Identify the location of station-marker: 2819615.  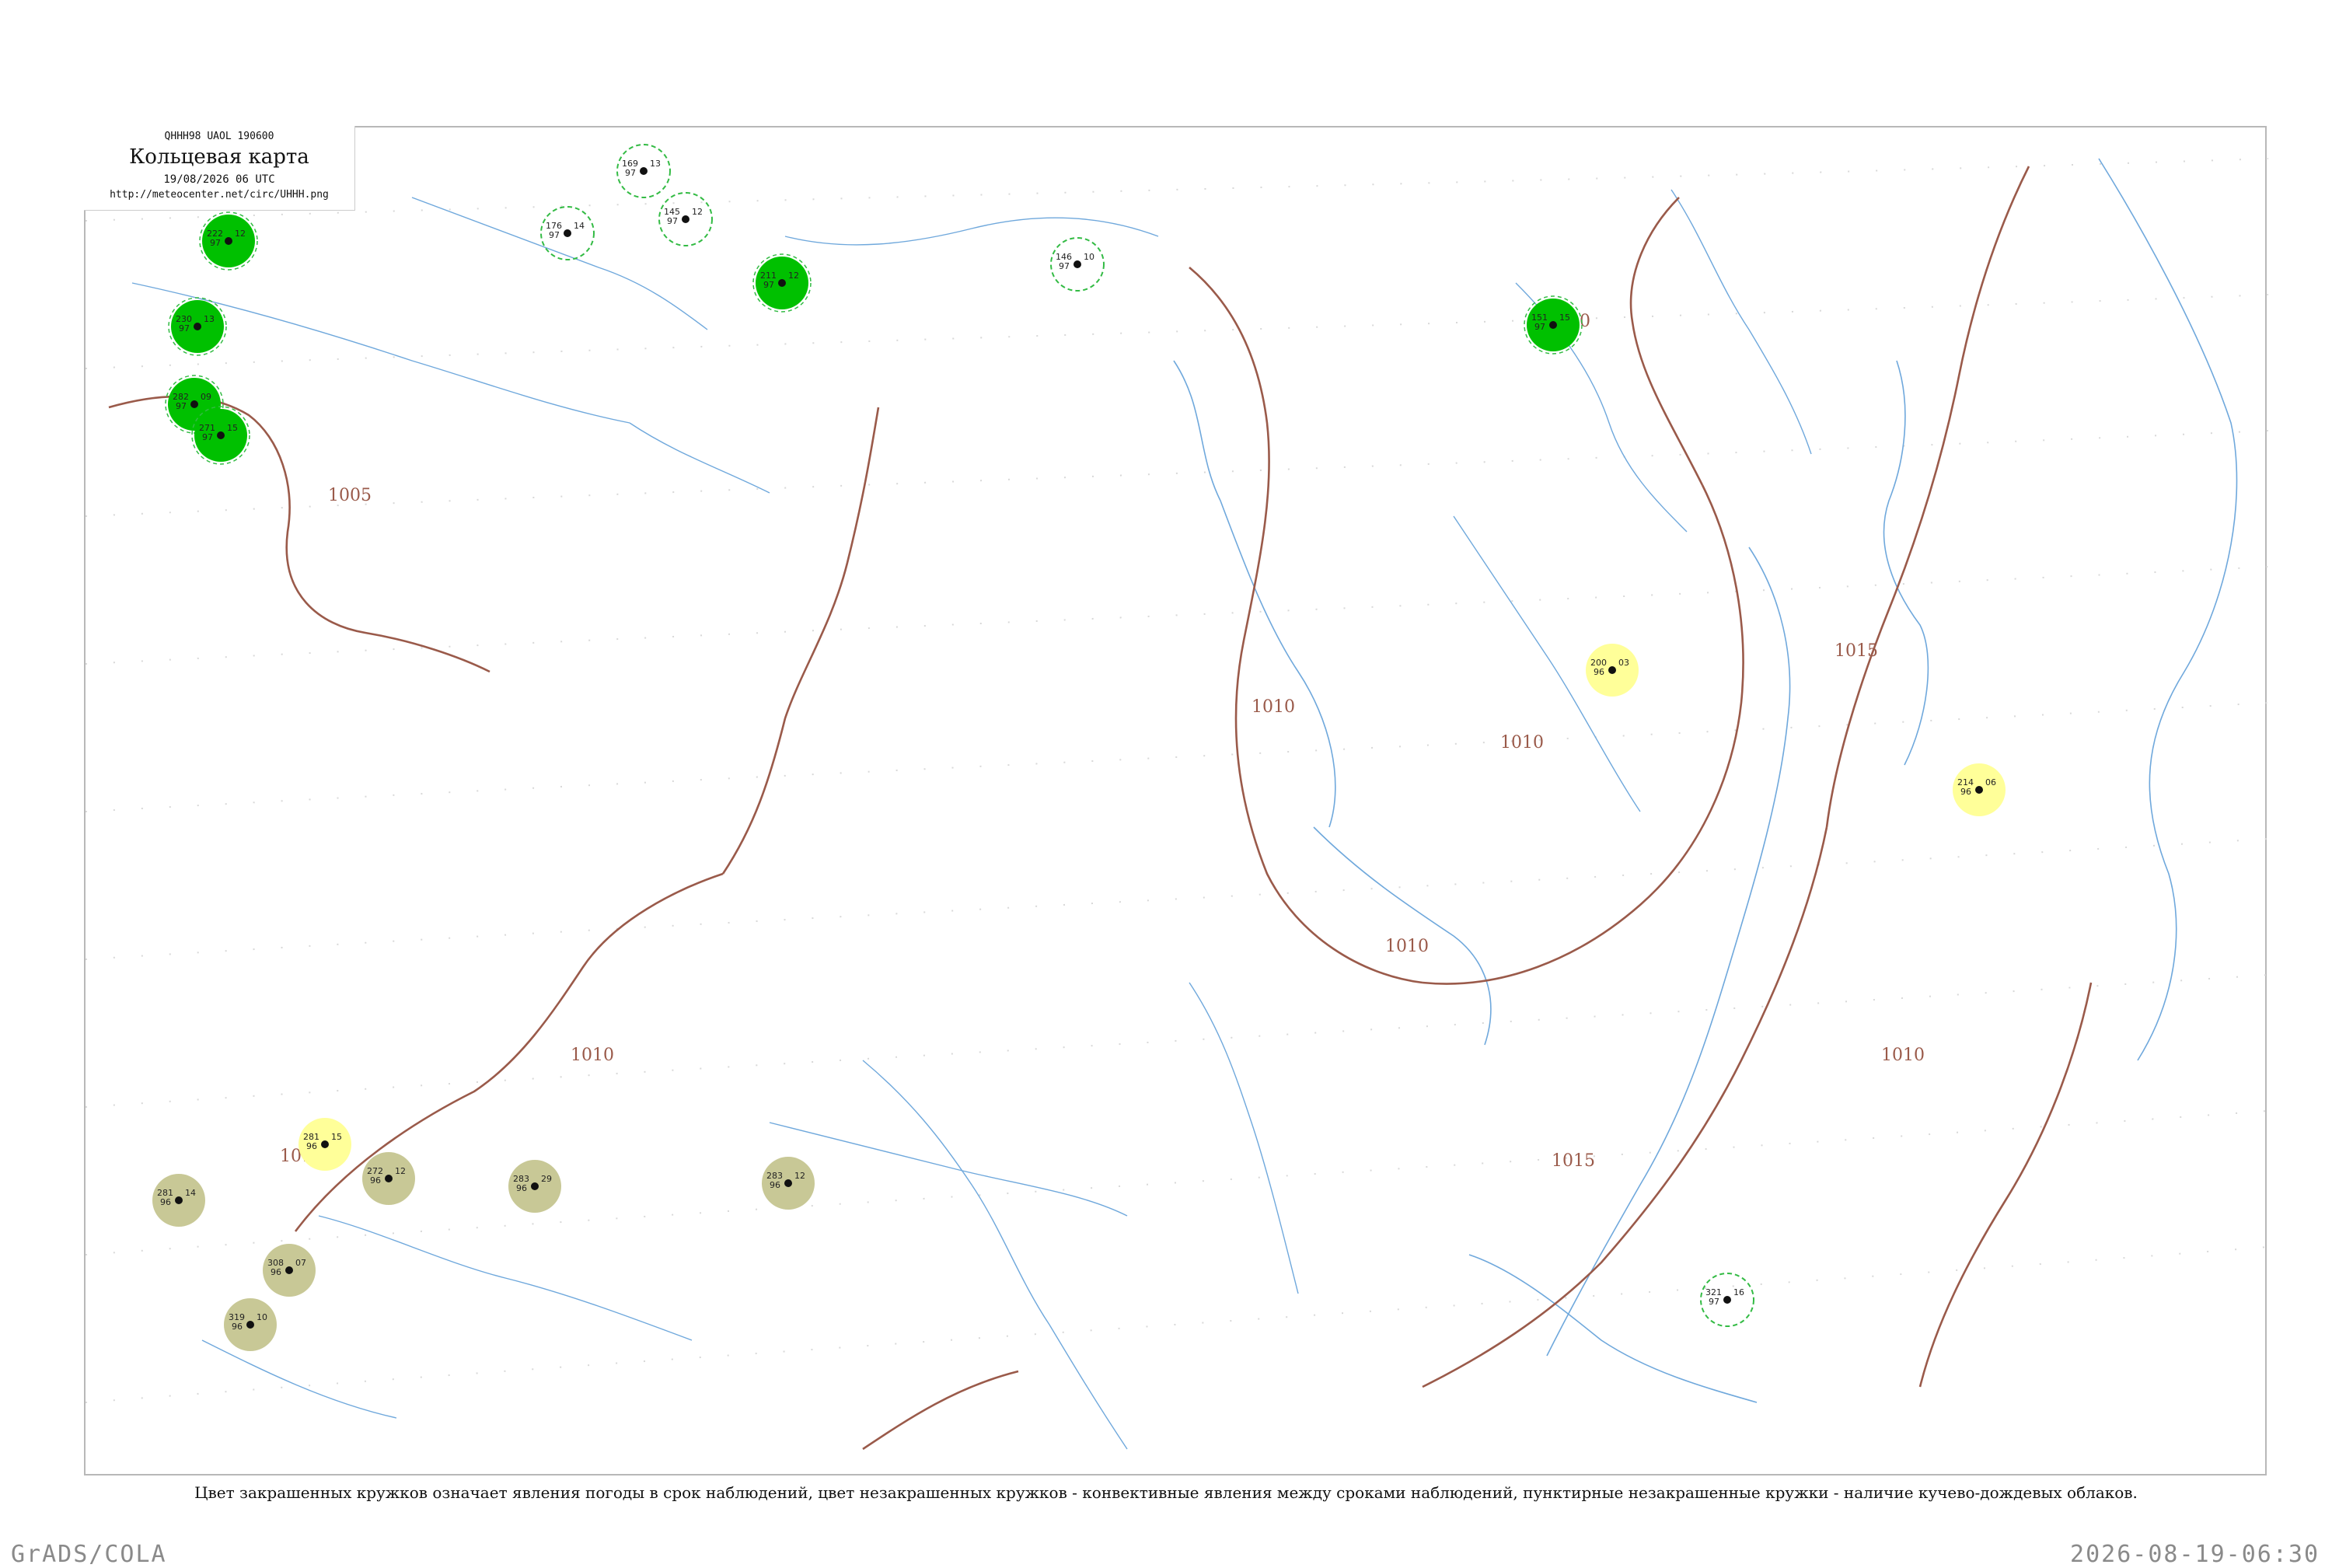
(324, 1144).